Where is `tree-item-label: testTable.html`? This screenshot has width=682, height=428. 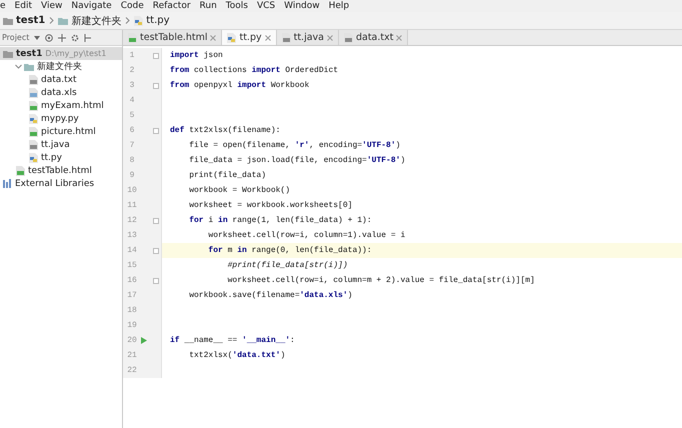
tree-item-label: testTable.html is located at coordinates (60, 171).